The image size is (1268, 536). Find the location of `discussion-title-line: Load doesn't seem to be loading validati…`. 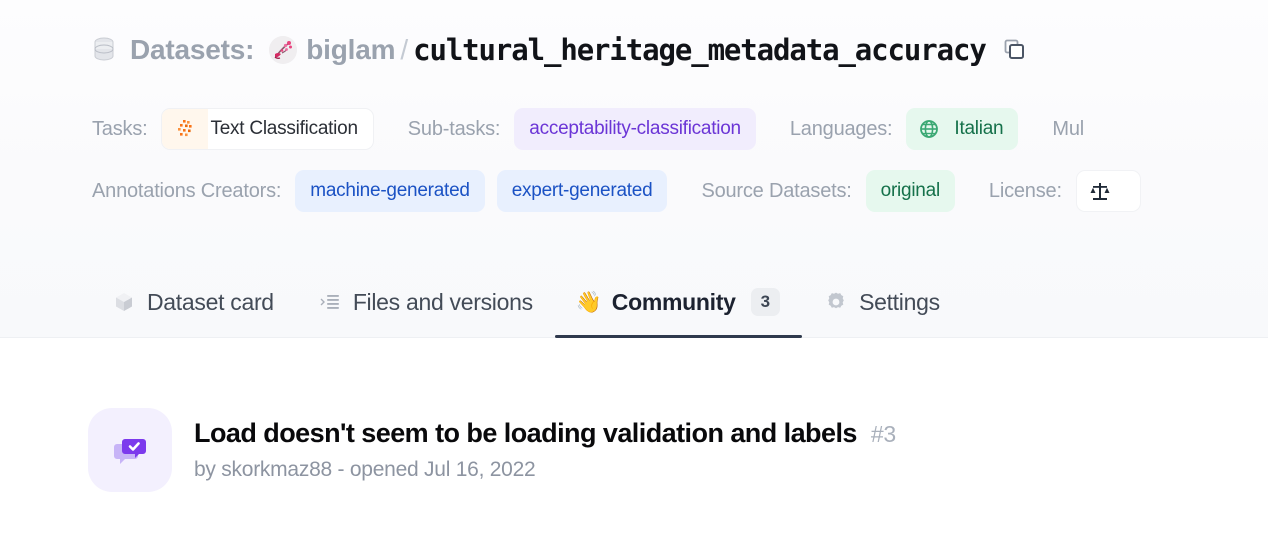

discussion-title-line: Load doesn't seem to be loading validati… is located at coordinates (545, 433).